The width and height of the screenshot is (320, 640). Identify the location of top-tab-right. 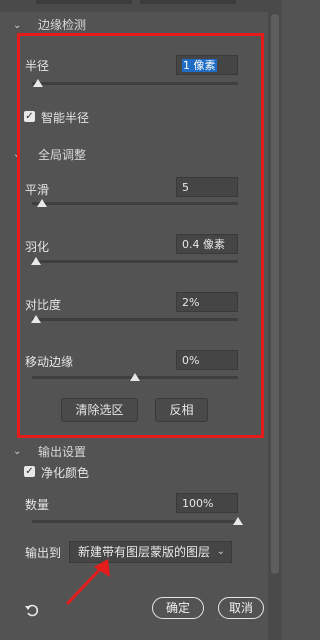
(188, 2).